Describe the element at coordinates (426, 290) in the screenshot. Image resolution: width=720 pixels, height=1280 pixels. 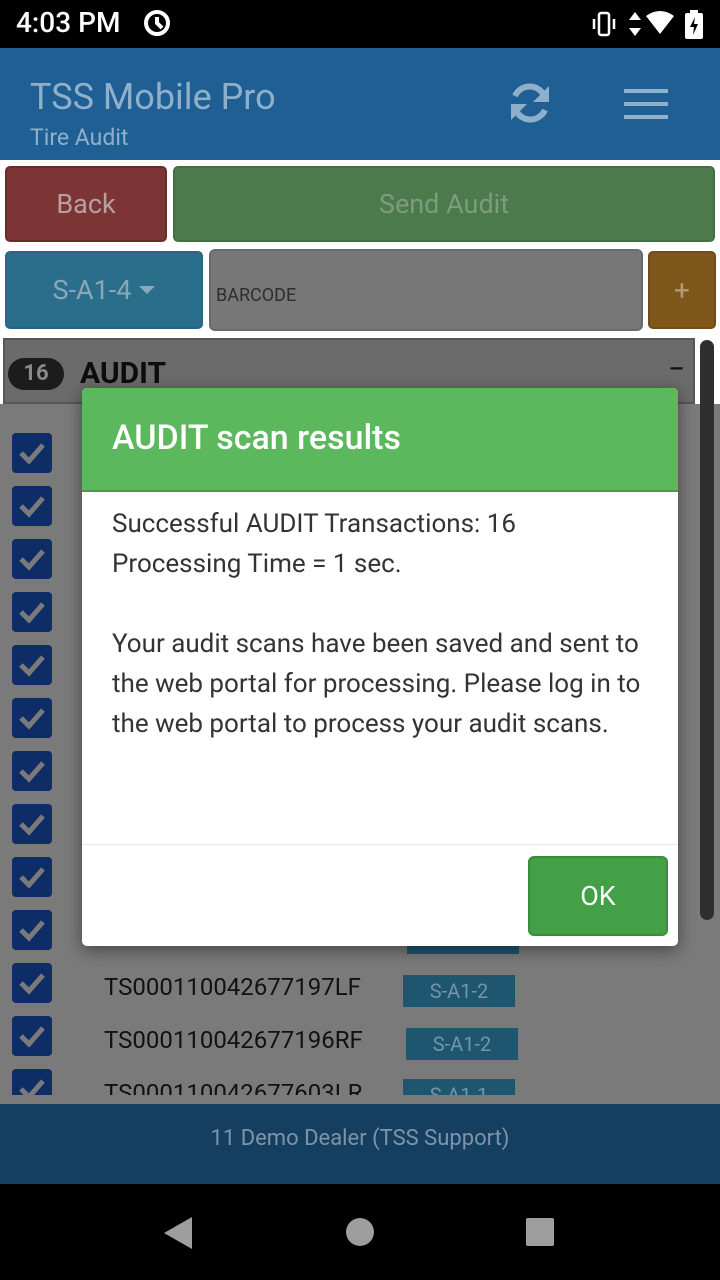
I see `barcode-input: BARCODE` at that location.